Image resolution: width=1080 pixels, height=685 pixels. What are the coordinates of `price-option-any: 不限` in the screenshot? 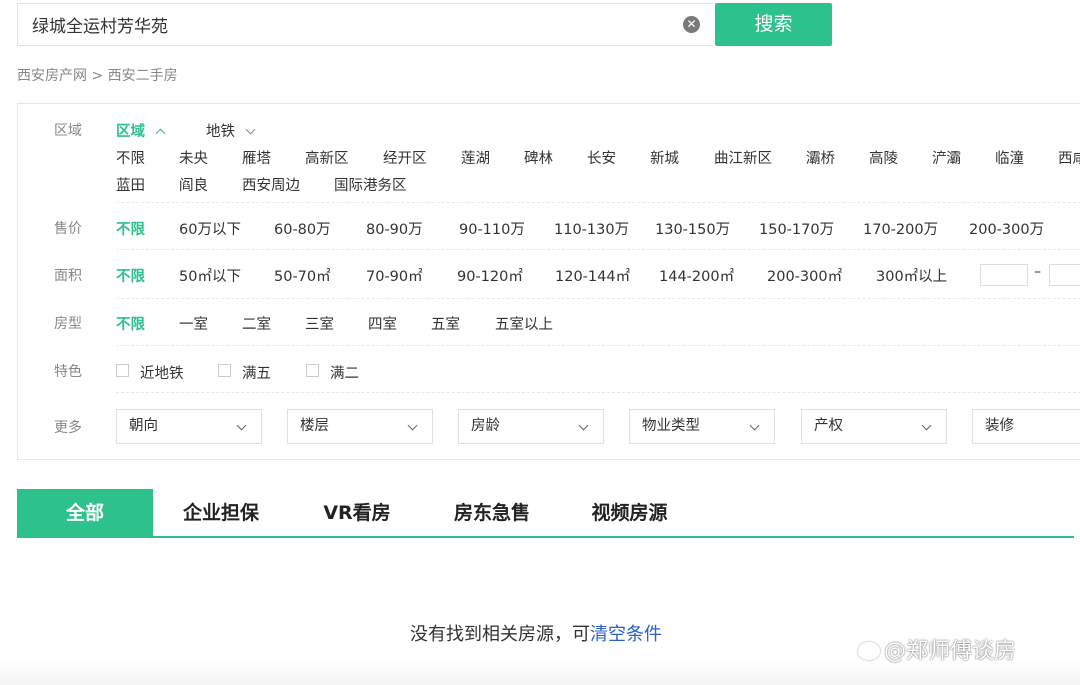 It's located at (130, 228).